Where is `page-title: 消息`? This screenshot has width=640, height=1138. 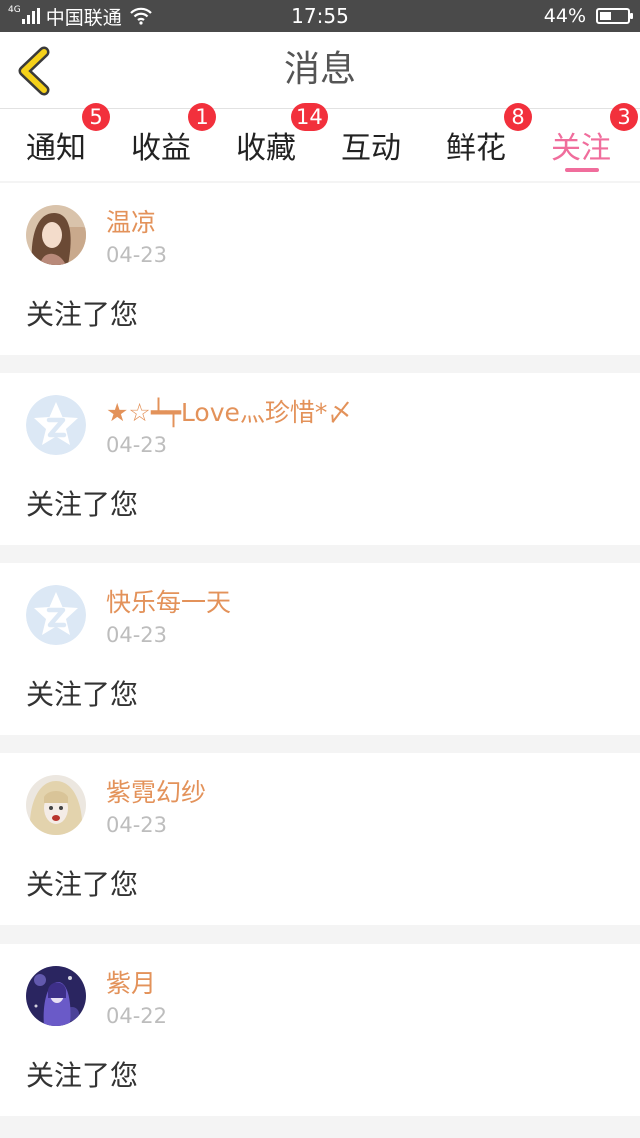 page-title: 消息 is located at coordinates (319, 69).